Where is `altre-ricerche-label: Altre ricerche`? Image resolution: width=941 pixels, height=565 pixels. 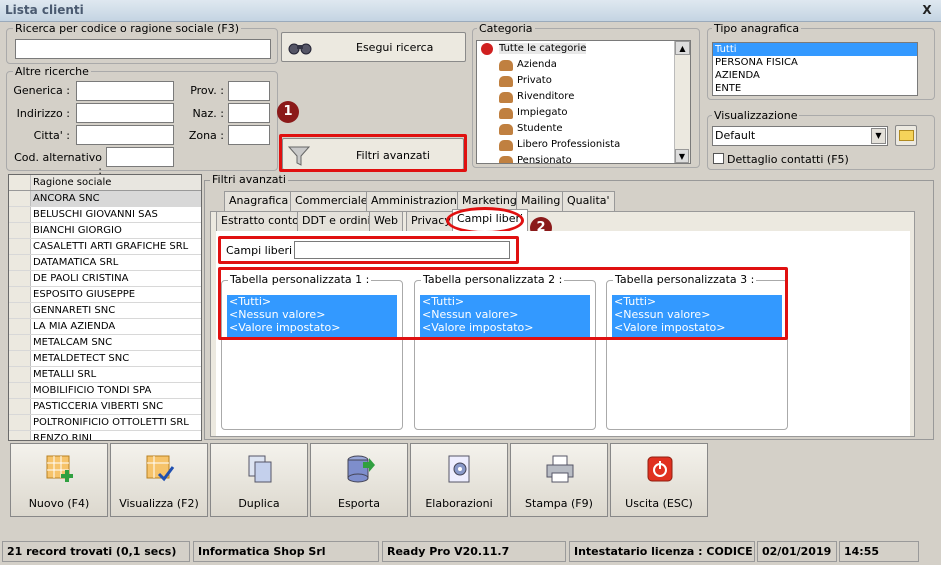 altre-ricerche-label: Altre ricerche is located at coordinates (52, 71).